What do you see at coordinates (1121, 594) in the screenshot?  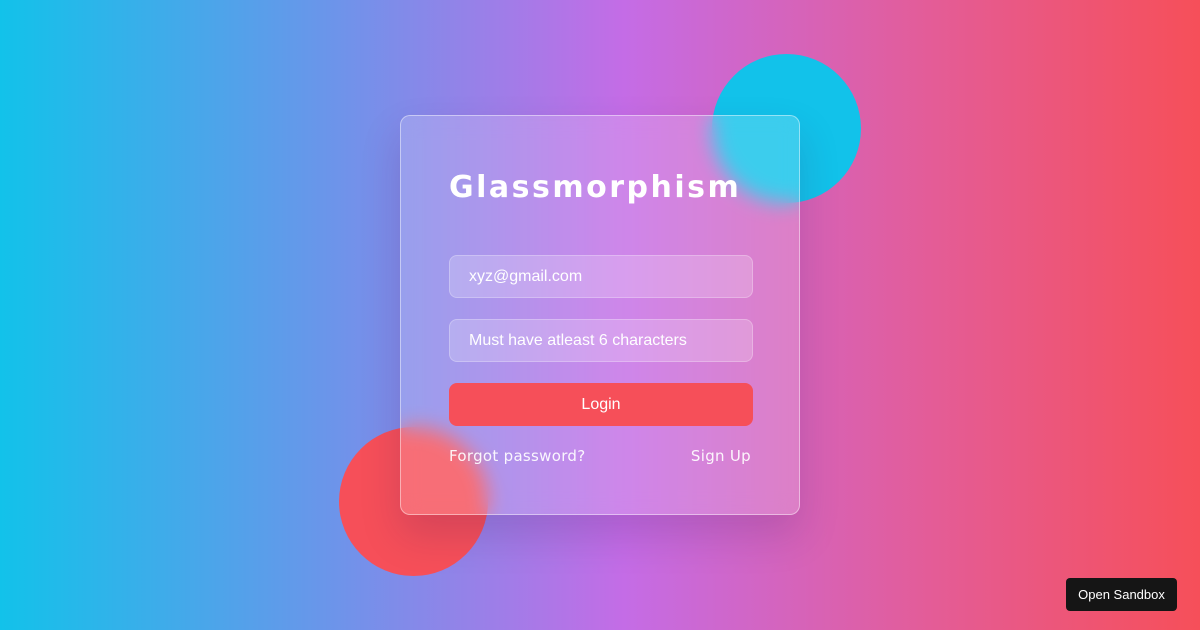 I see `open-sandbox-button: Open Sandbox` at bounding box center [1121, 594].